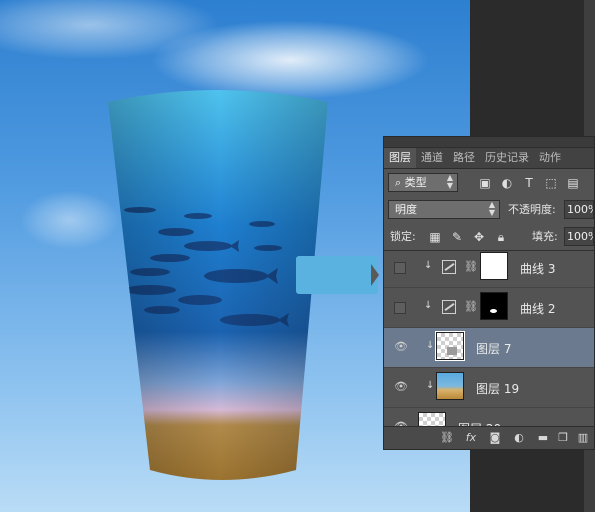  I want to click on shape-filter-icon: ⬚, so click(551, 183).